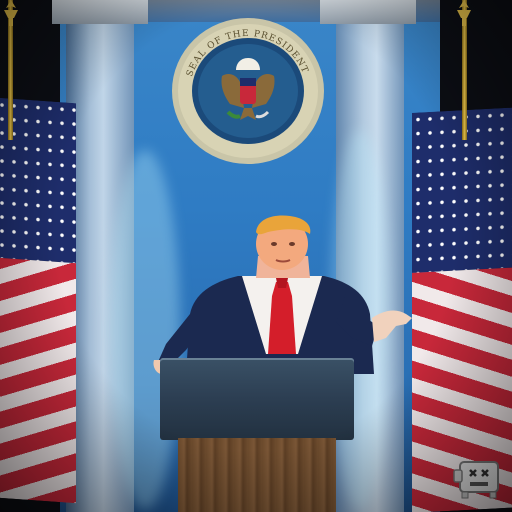 Image resolution: width=512 pixels, height=512 pixels. What do you see at coordinates (368, 12) in the screenshot?
I see `column-capital-right` at bounding box center [368, 12].